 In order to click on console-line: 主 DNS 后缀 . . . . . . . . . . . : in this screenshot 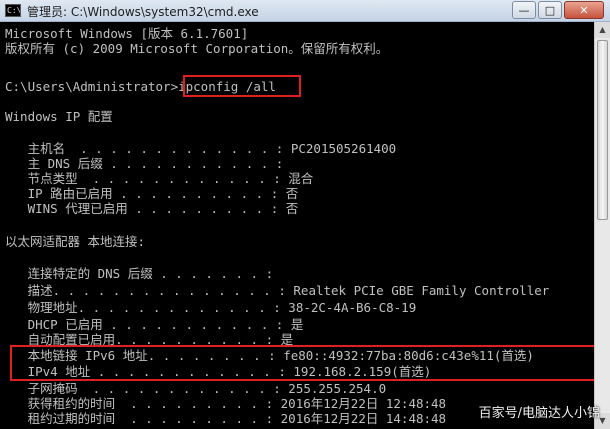, I will do `click(144, 163)`.